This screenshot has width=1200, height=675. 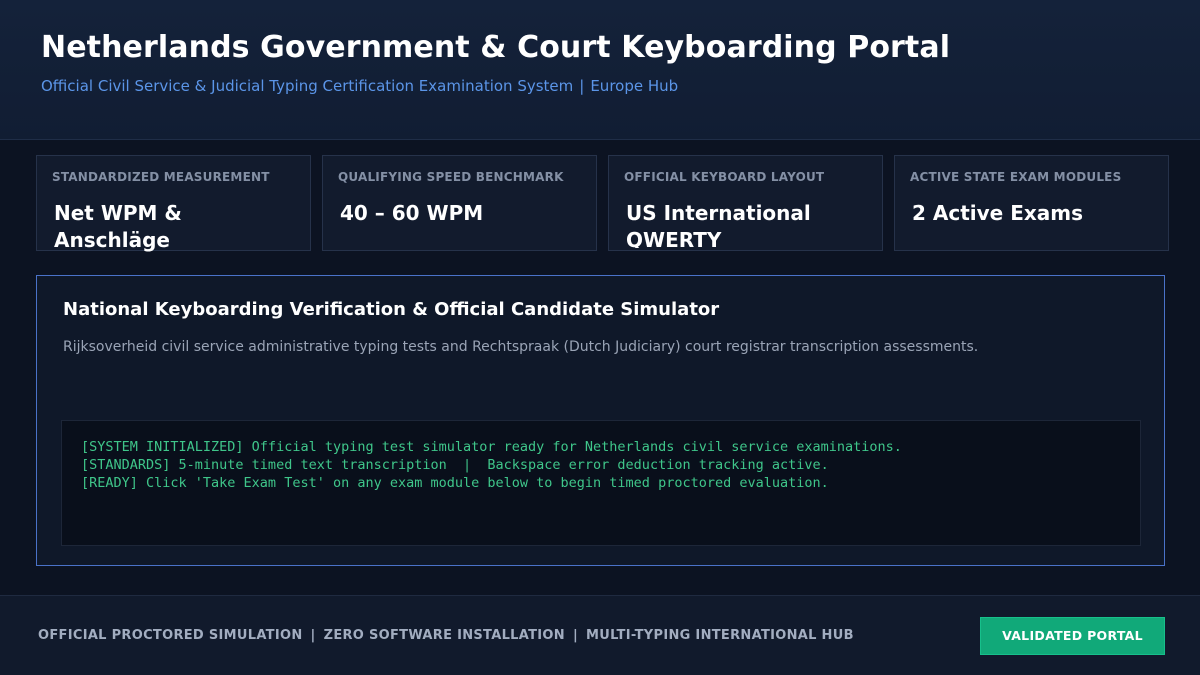 What do you see at coordinates (997, 213) in the screenshot?
I see `stat-value: 2 Active Exams` at bounding box center [997, 213].